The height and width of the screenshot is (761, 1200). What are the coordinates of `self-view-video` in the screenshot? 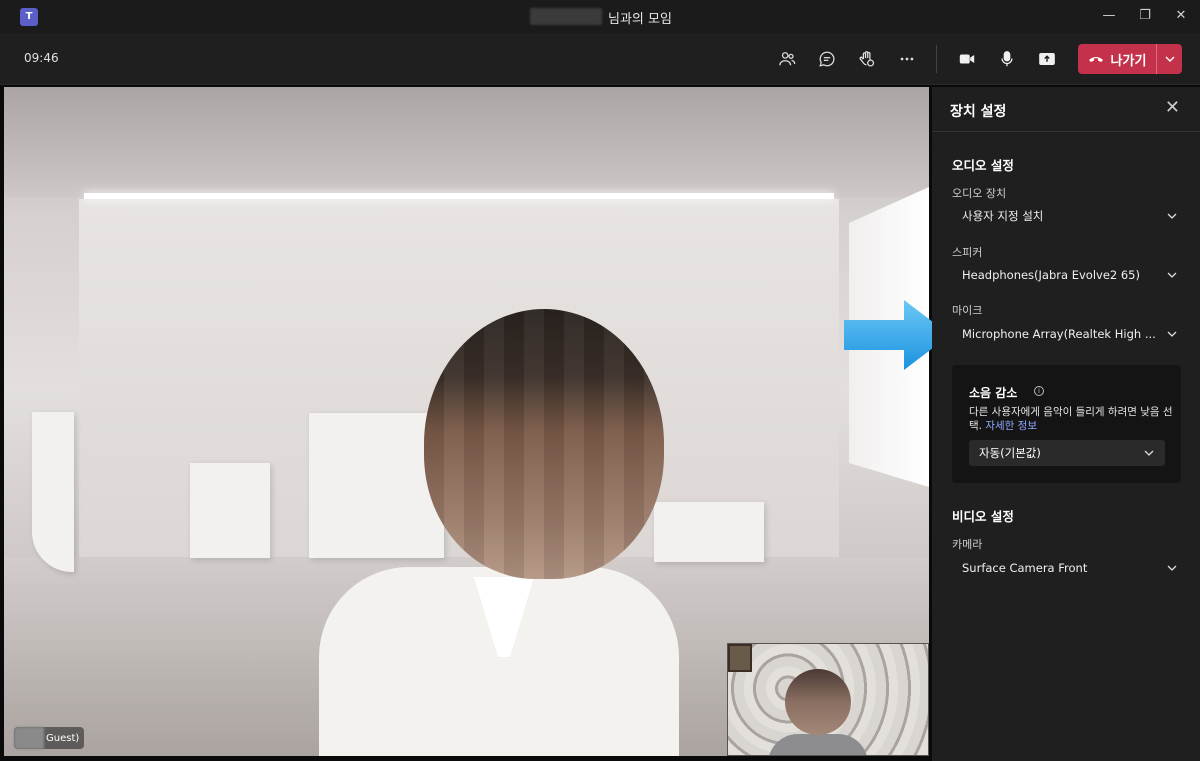 It's located at (828, 699).